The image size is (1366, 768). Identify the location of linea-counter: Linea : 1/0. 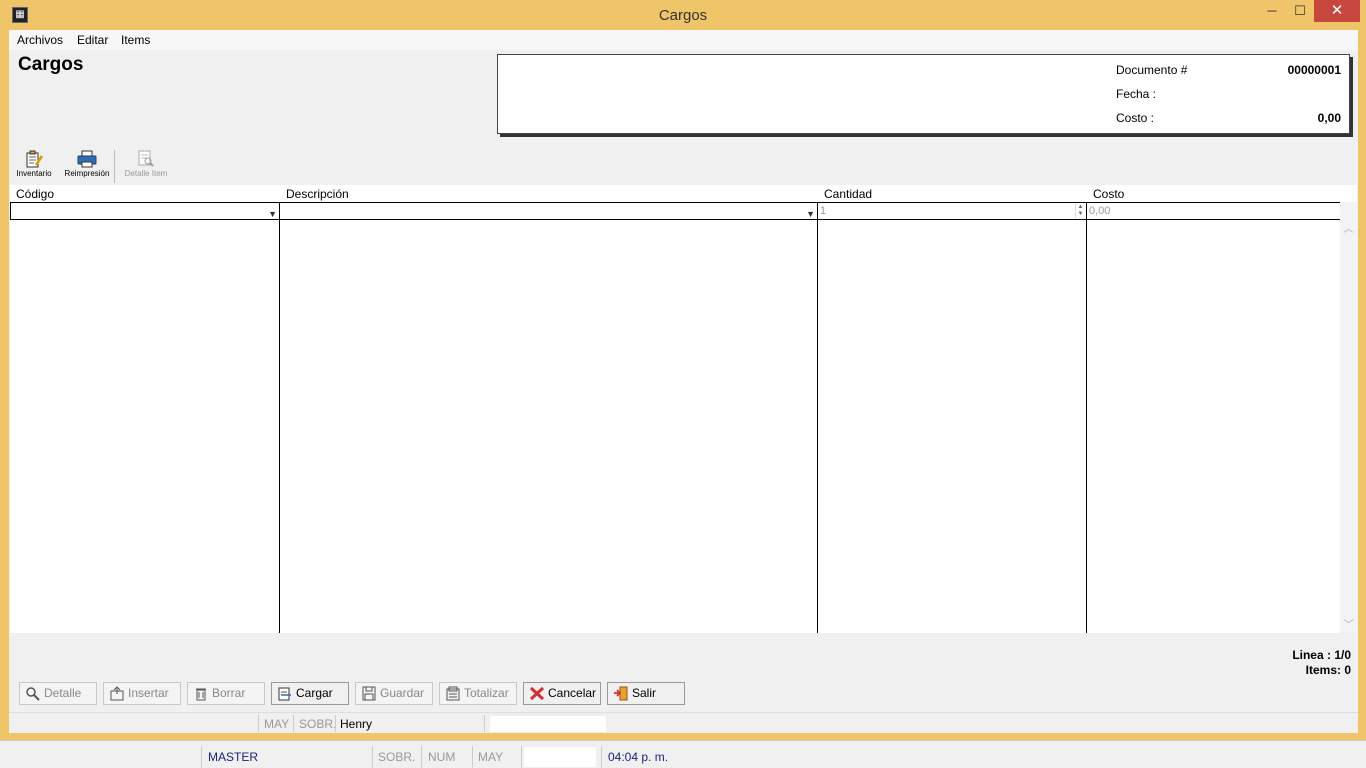
(1321, 655).